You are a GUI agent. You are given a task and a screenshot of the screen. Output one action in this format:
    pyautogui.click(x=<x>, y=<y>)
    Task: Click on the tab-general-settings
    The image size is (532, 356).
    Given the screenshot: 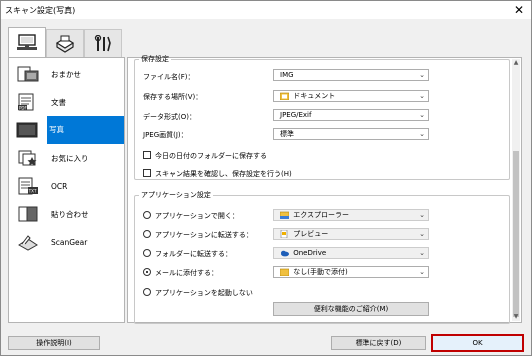 What is the action you would take?
    pyautogui.click(x=103, y=43)
    